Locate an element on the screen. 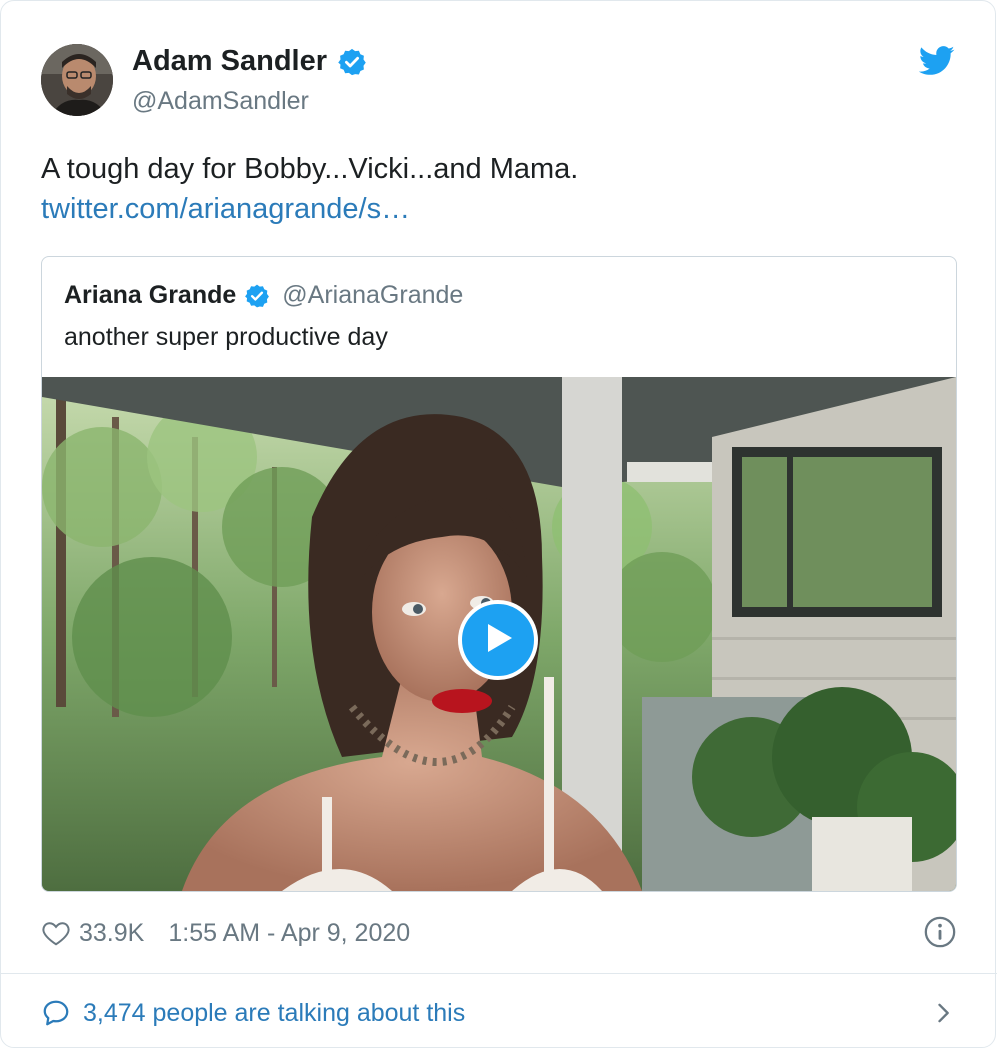 The height and width of the screenshot is (1050, 998). twitter-bird-icon is located at coordinates (937, 61).